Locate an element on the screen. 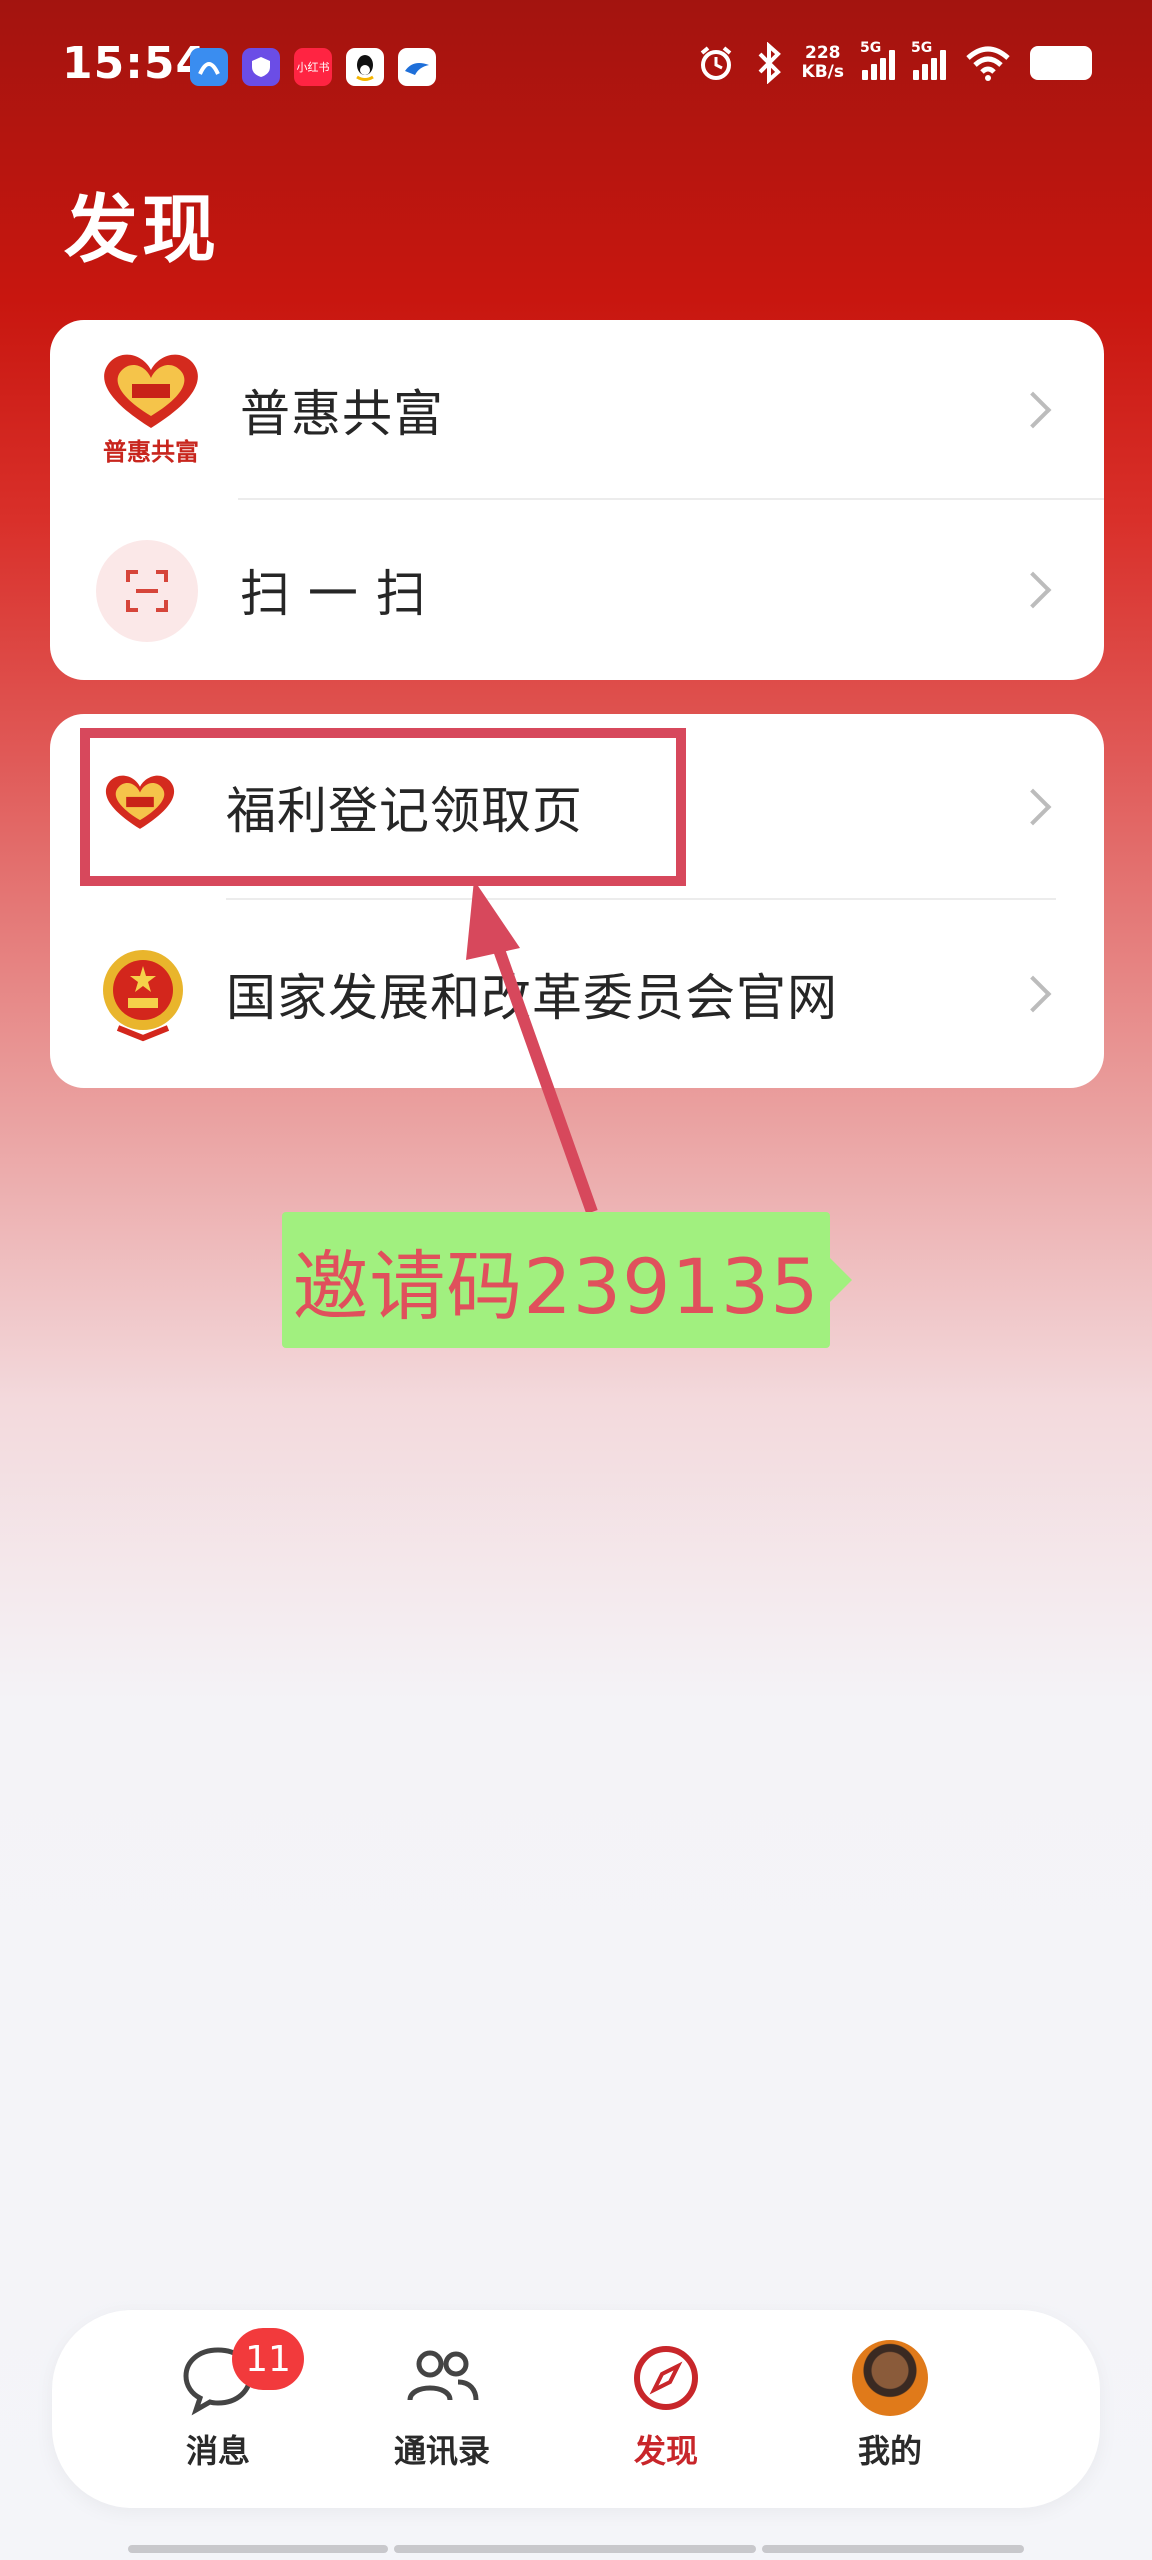 The height and width of the screenshot is (2560, 1152). avatar-icon is located at coordinates (890, 2378).